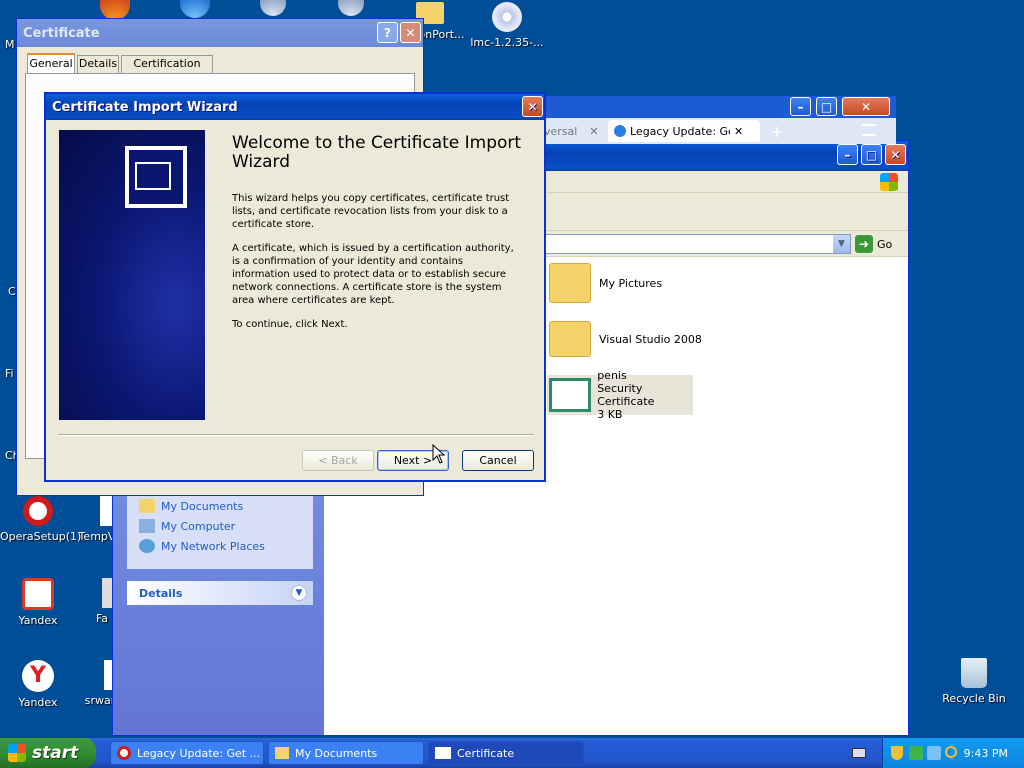  Describe the element at coordinates (115, 10) in the screenshot. I see `firefox-icon` at that location.